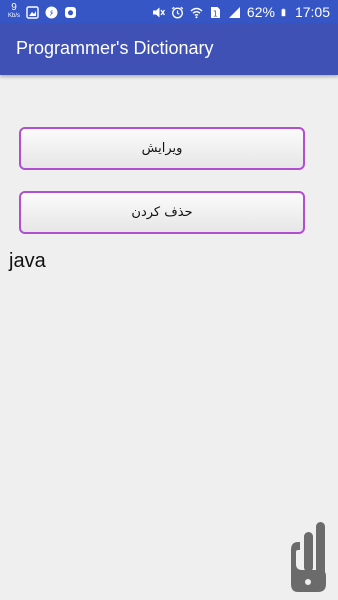 This screenshot has height=600, width=338. I want to click on delete-button: حذف کردن, so click(162, 212).